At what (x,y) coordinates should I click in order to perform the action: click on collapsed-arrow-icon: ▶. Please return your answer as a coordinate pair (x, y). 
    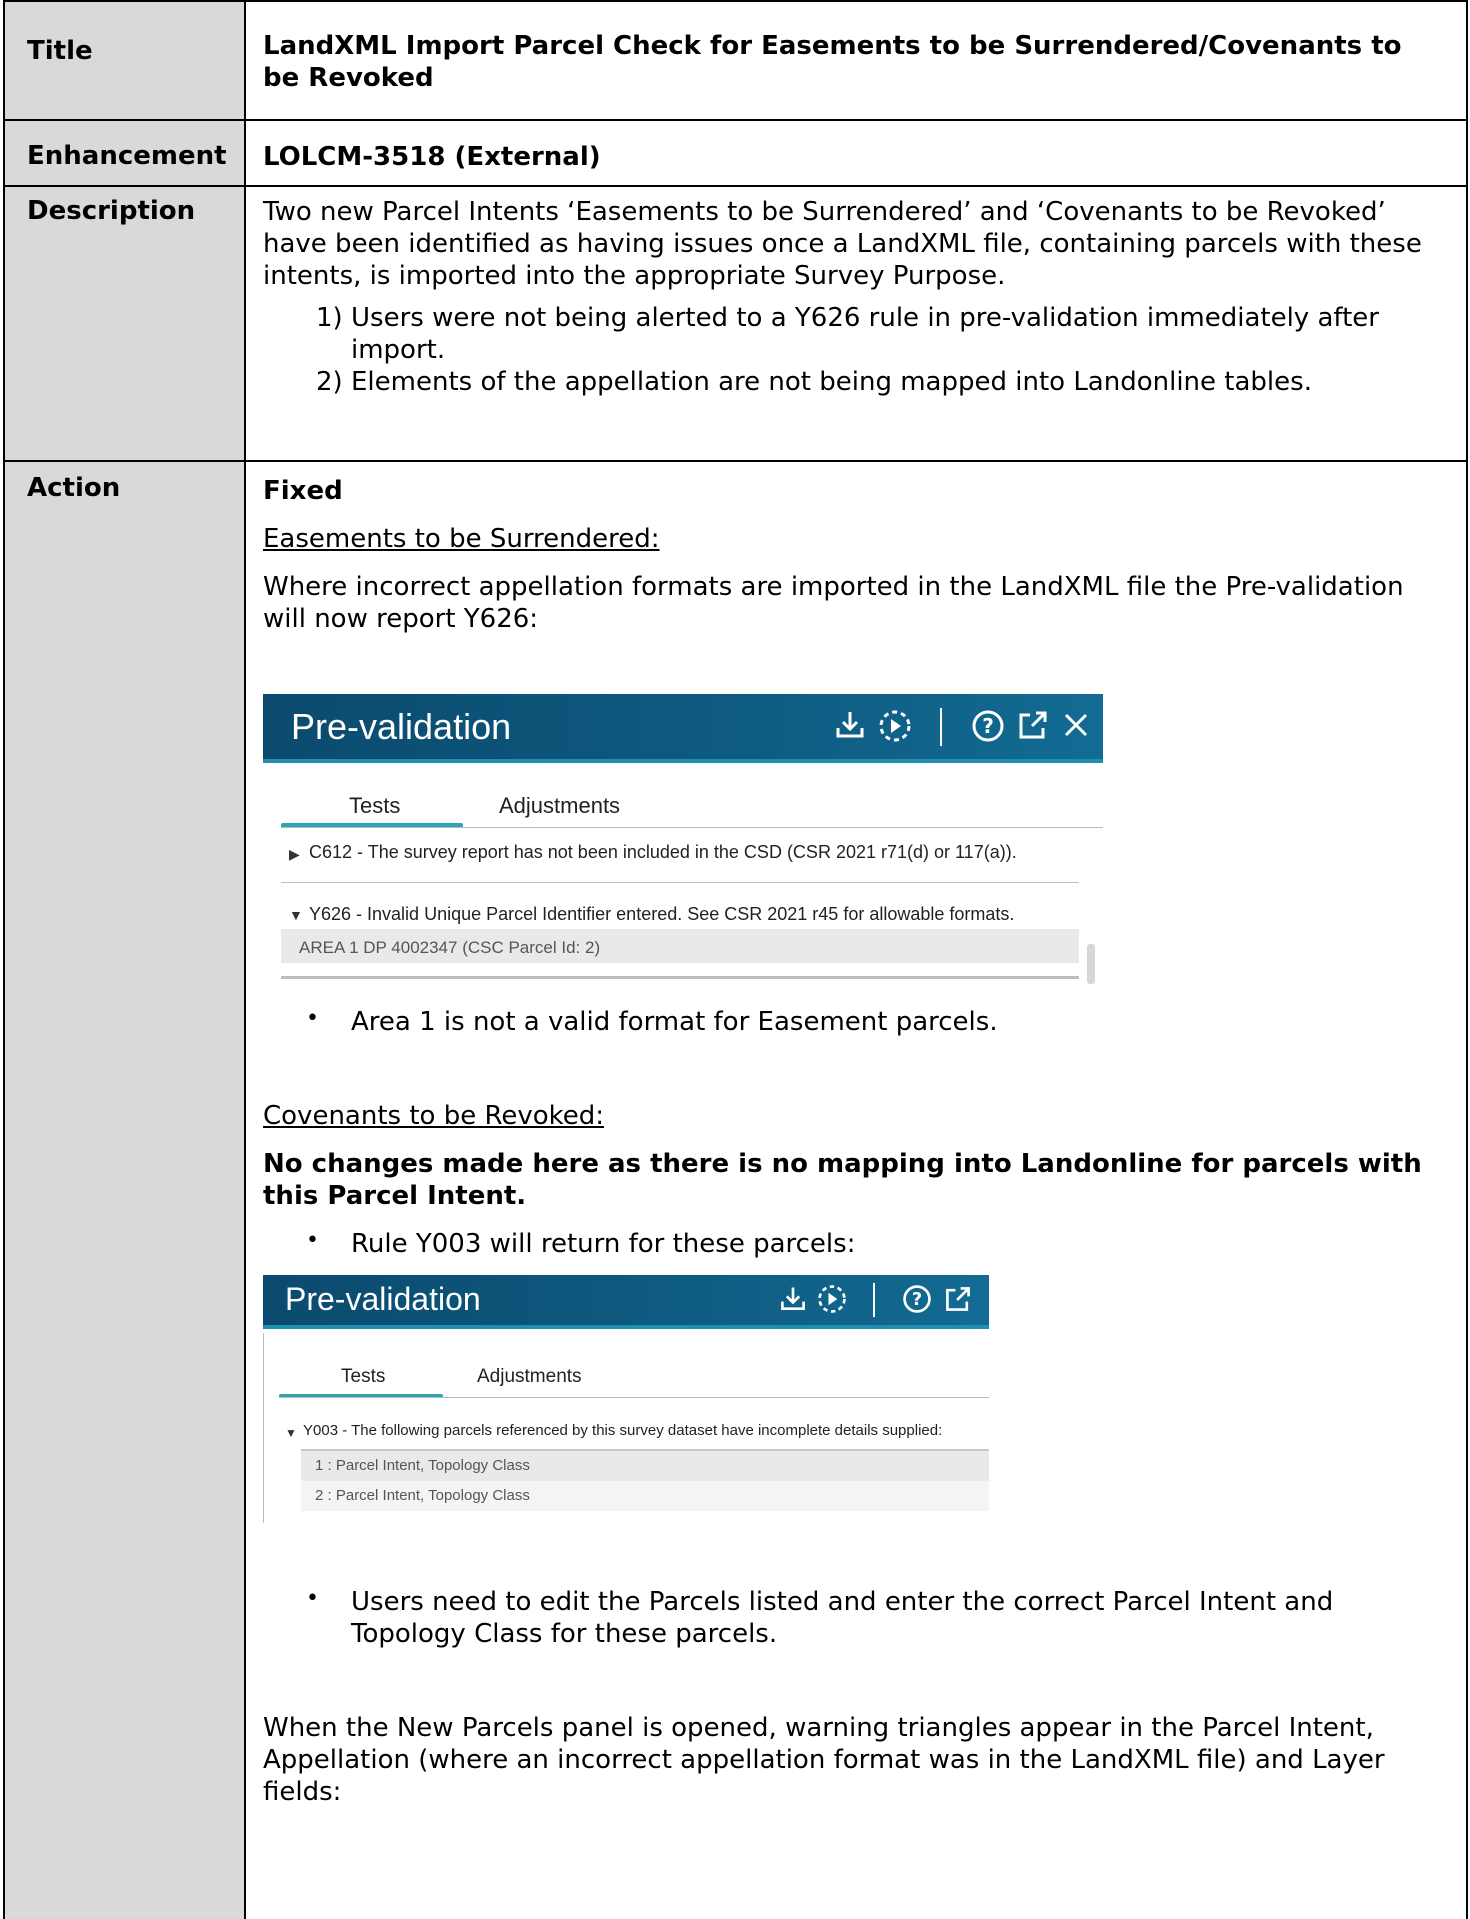
    Looking at the image, I should click on (294, 854).